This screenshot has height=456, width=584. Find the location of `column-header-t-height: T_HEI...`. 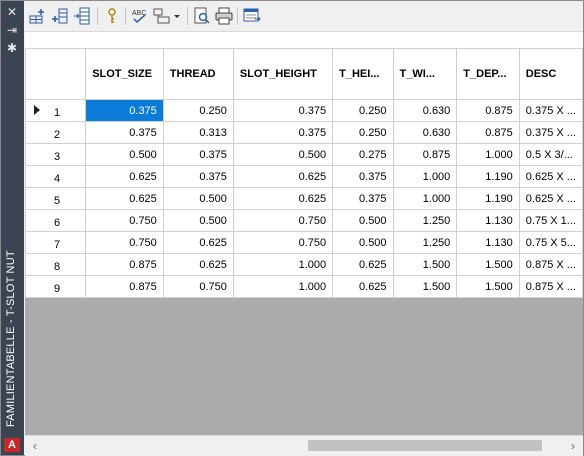

column-header-t-height: T_HEI... is located at coordinates (363, 74).